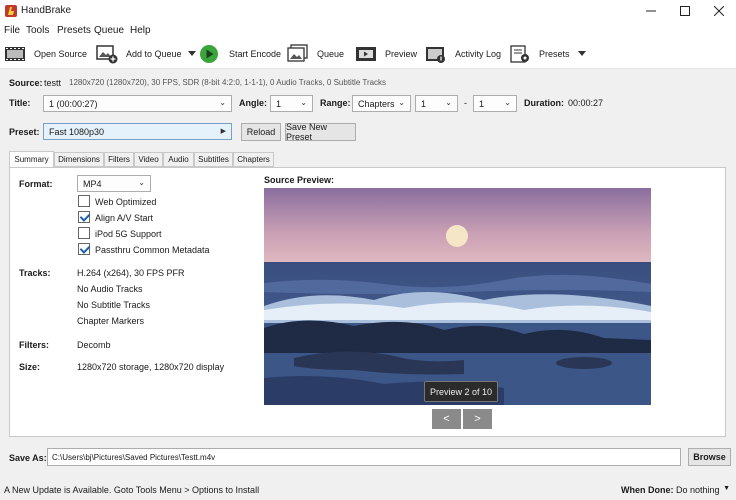  I want to click on source-preview-label: Source Preview:, so click(299, 180).